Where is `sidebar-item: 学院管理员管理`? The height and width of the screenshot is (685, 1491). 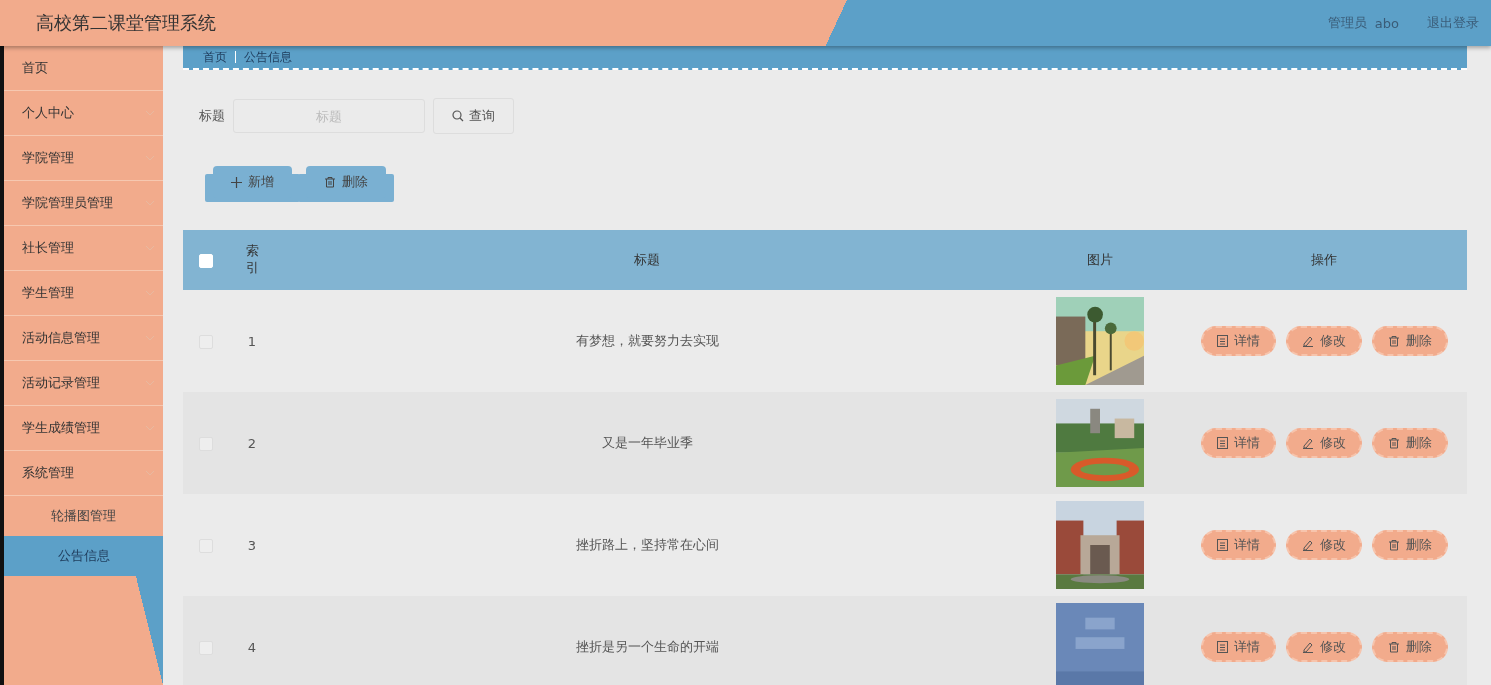 sidebar-item: 学院管理员管理 is located at coordinates (83, 203).